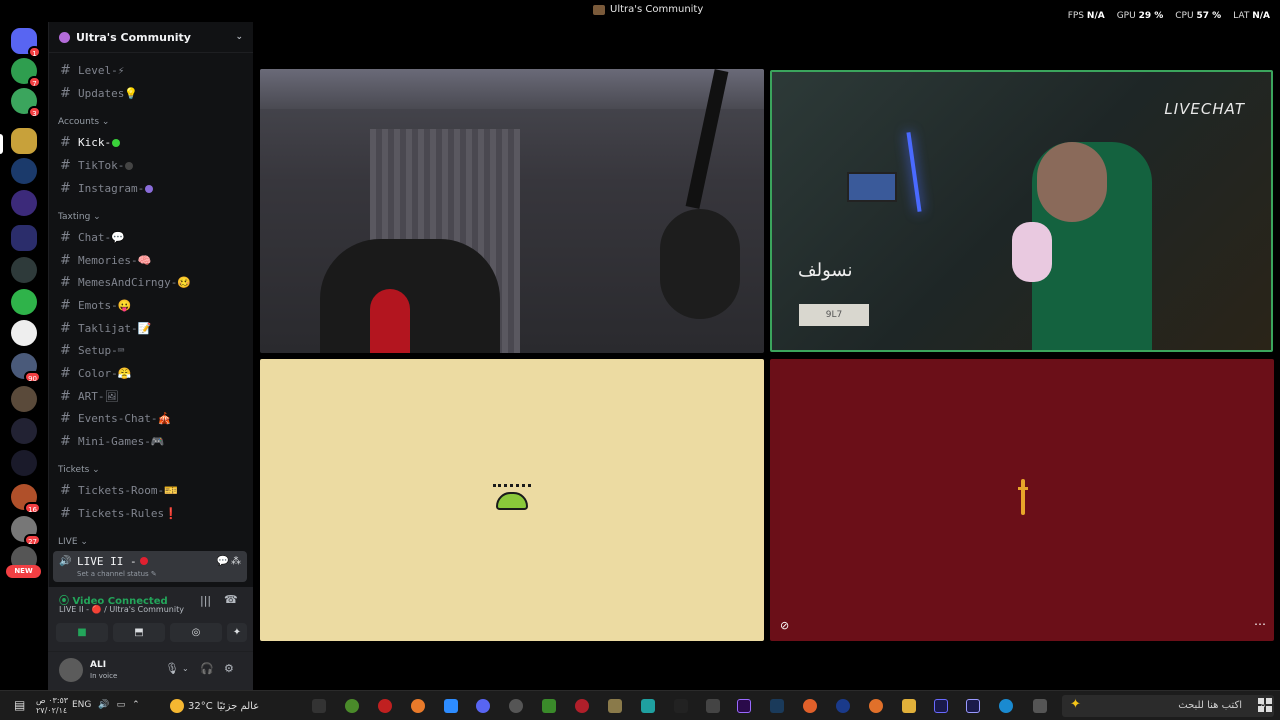 The width and height of the screenshot is (1280, 720). Describe the element at coordinates (105, 260) in the screenshot. I see `channel-memories: # Memories-🧠` at that location.